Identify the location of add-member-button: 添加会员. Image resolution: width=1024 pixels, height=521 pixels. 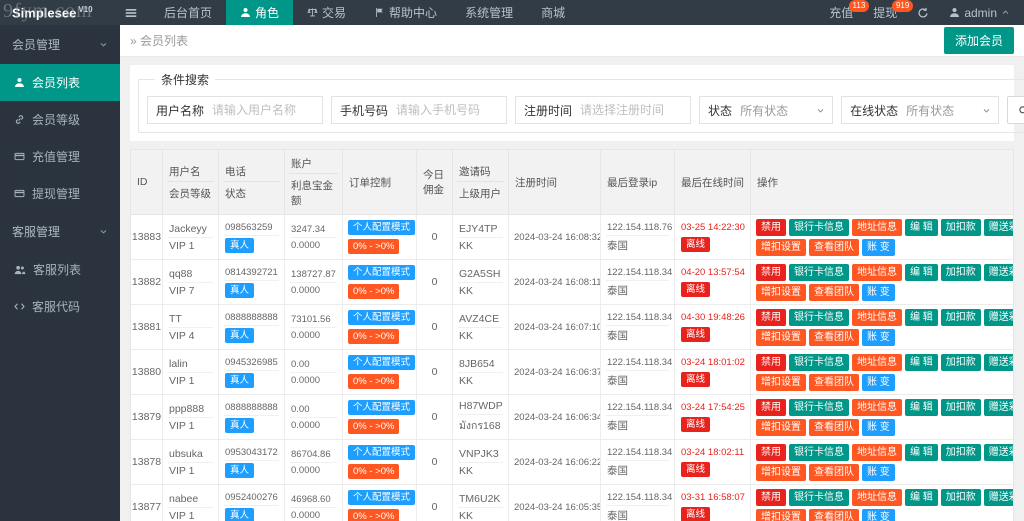
(978, 40).